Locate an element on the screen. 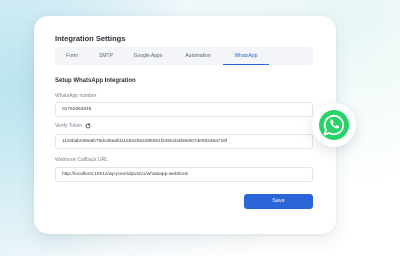  whatsapp-badge is located at coordinates (334, 125).